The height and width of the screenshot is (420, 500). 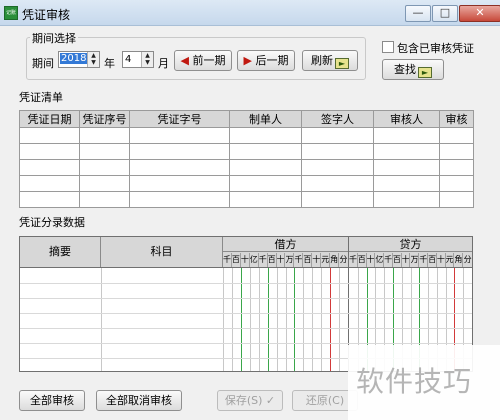 I want to click on prev-period-label: 前一期, so click(x=209, y=60).